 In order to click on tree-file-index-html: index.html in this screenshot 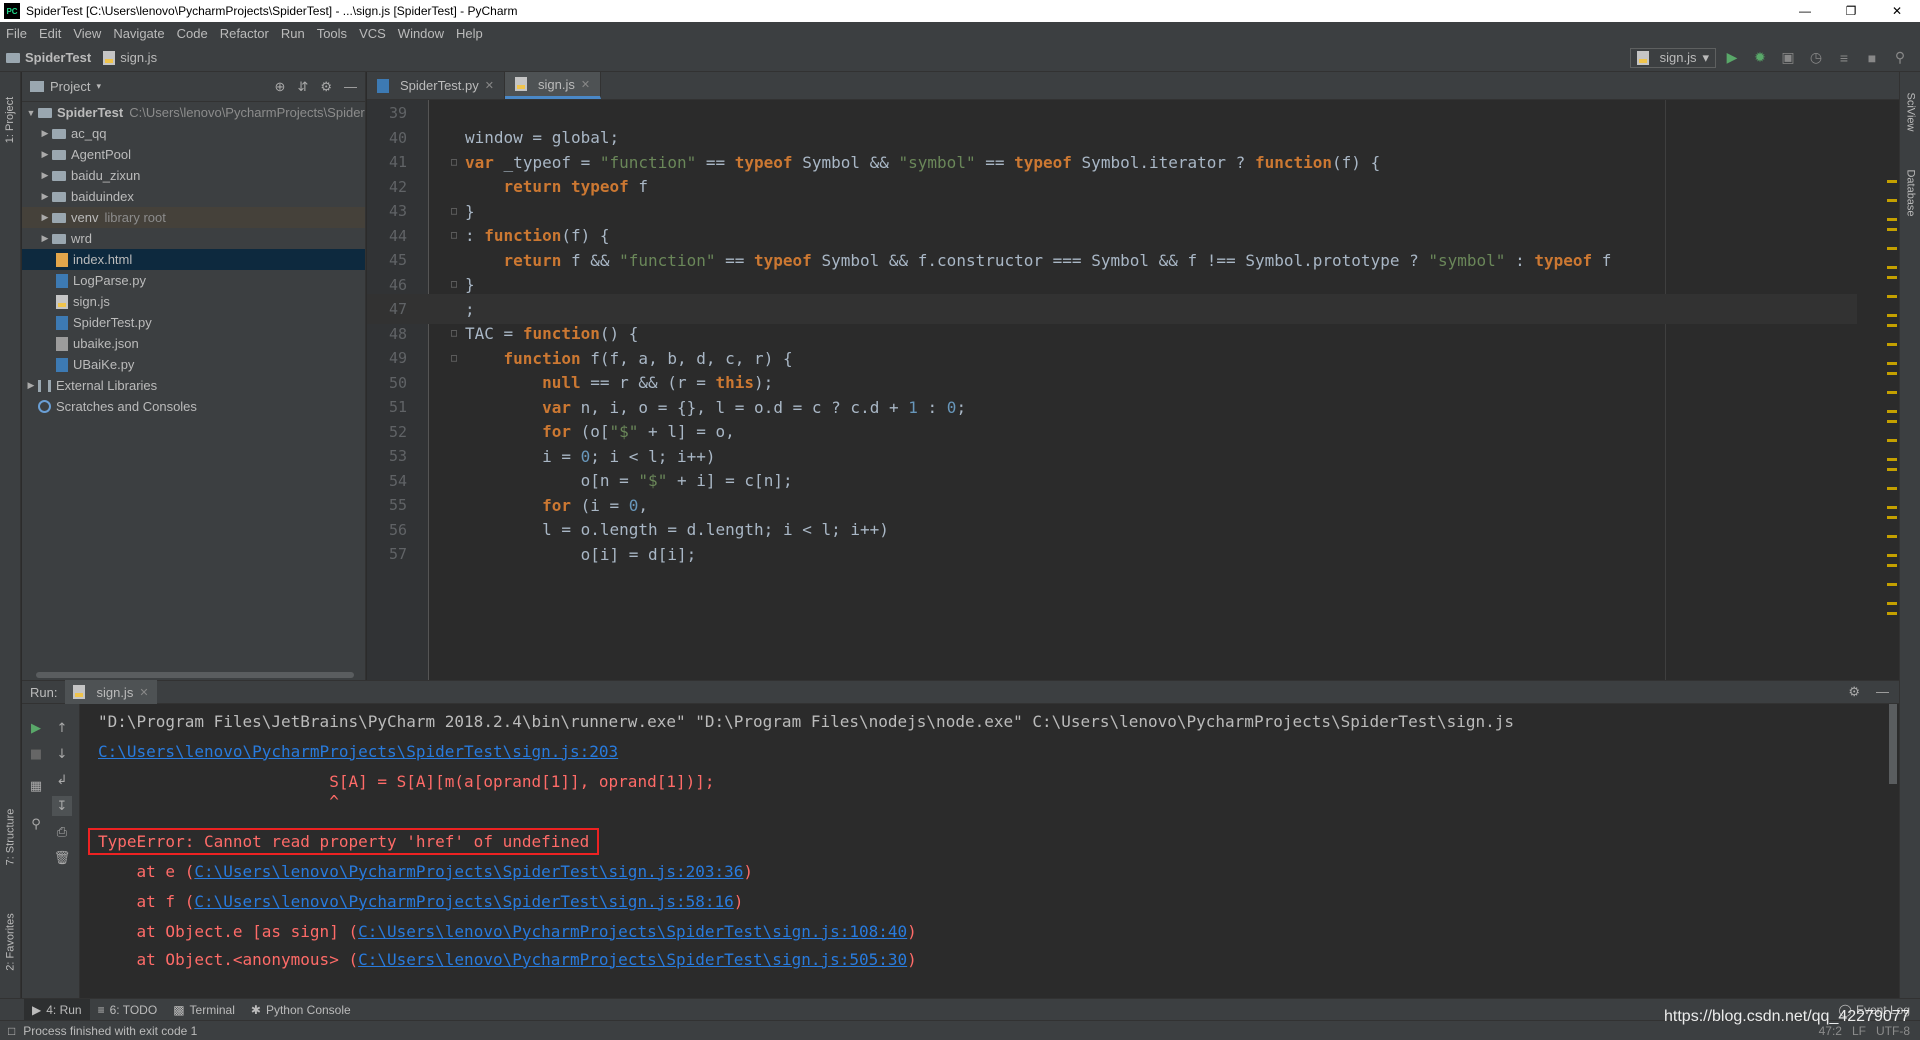, I will do `click(193, 259)`.